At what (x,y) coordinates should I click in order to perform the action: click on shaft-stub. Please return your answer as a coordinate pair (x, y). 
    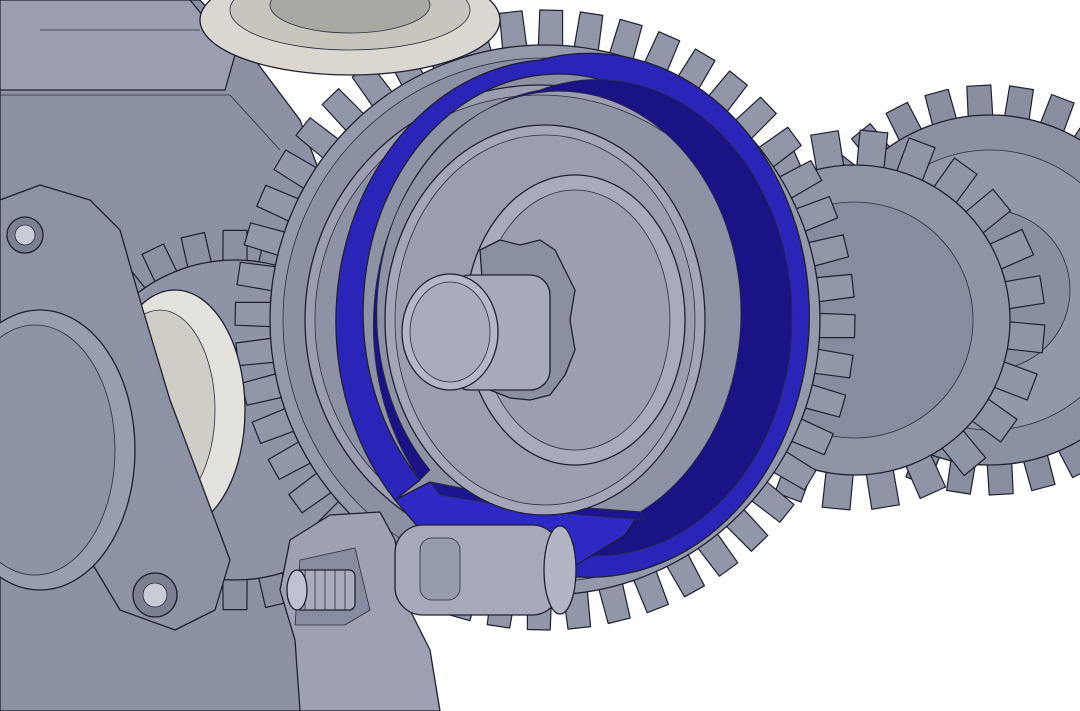
    Looking at the image, I should click on (476, 332).